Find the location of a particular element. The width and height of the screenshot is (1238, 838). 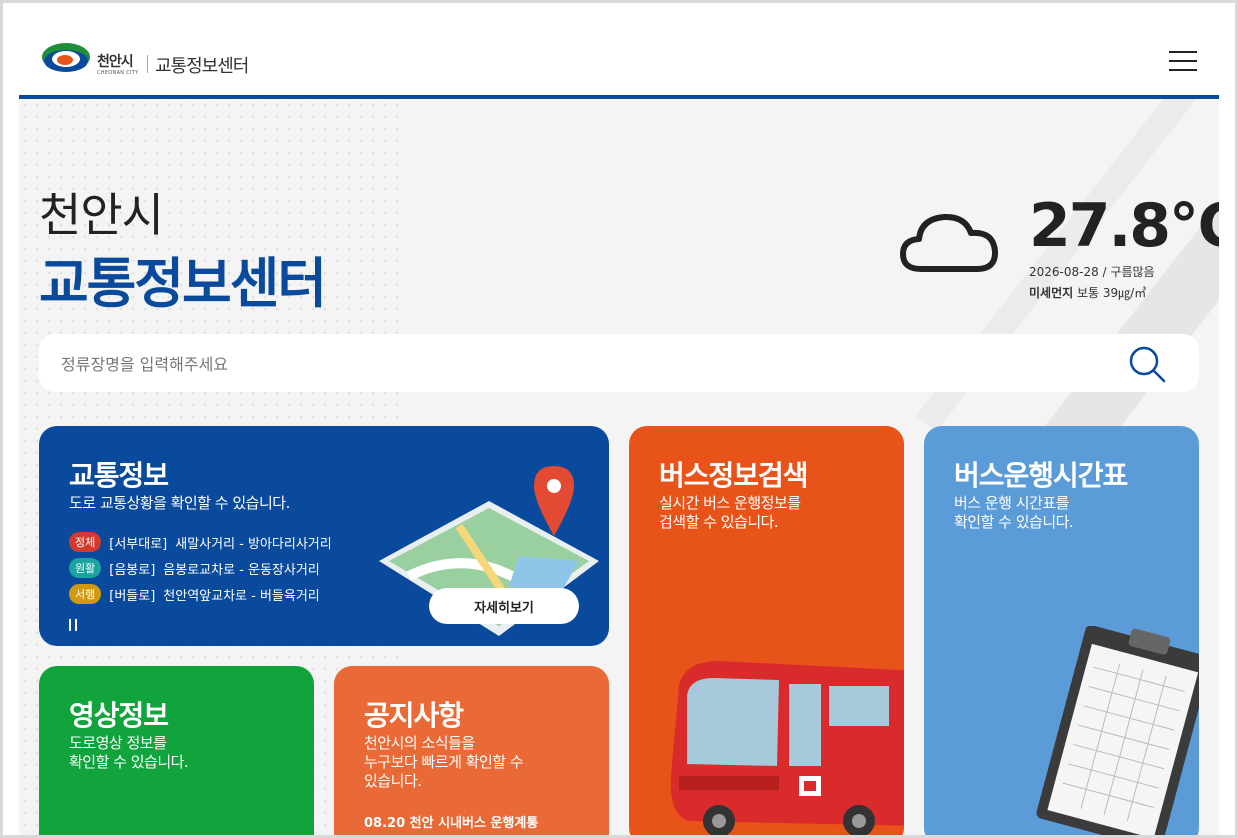

bus-card-title: 버스정보검색 is located at coordinates (734, 475).